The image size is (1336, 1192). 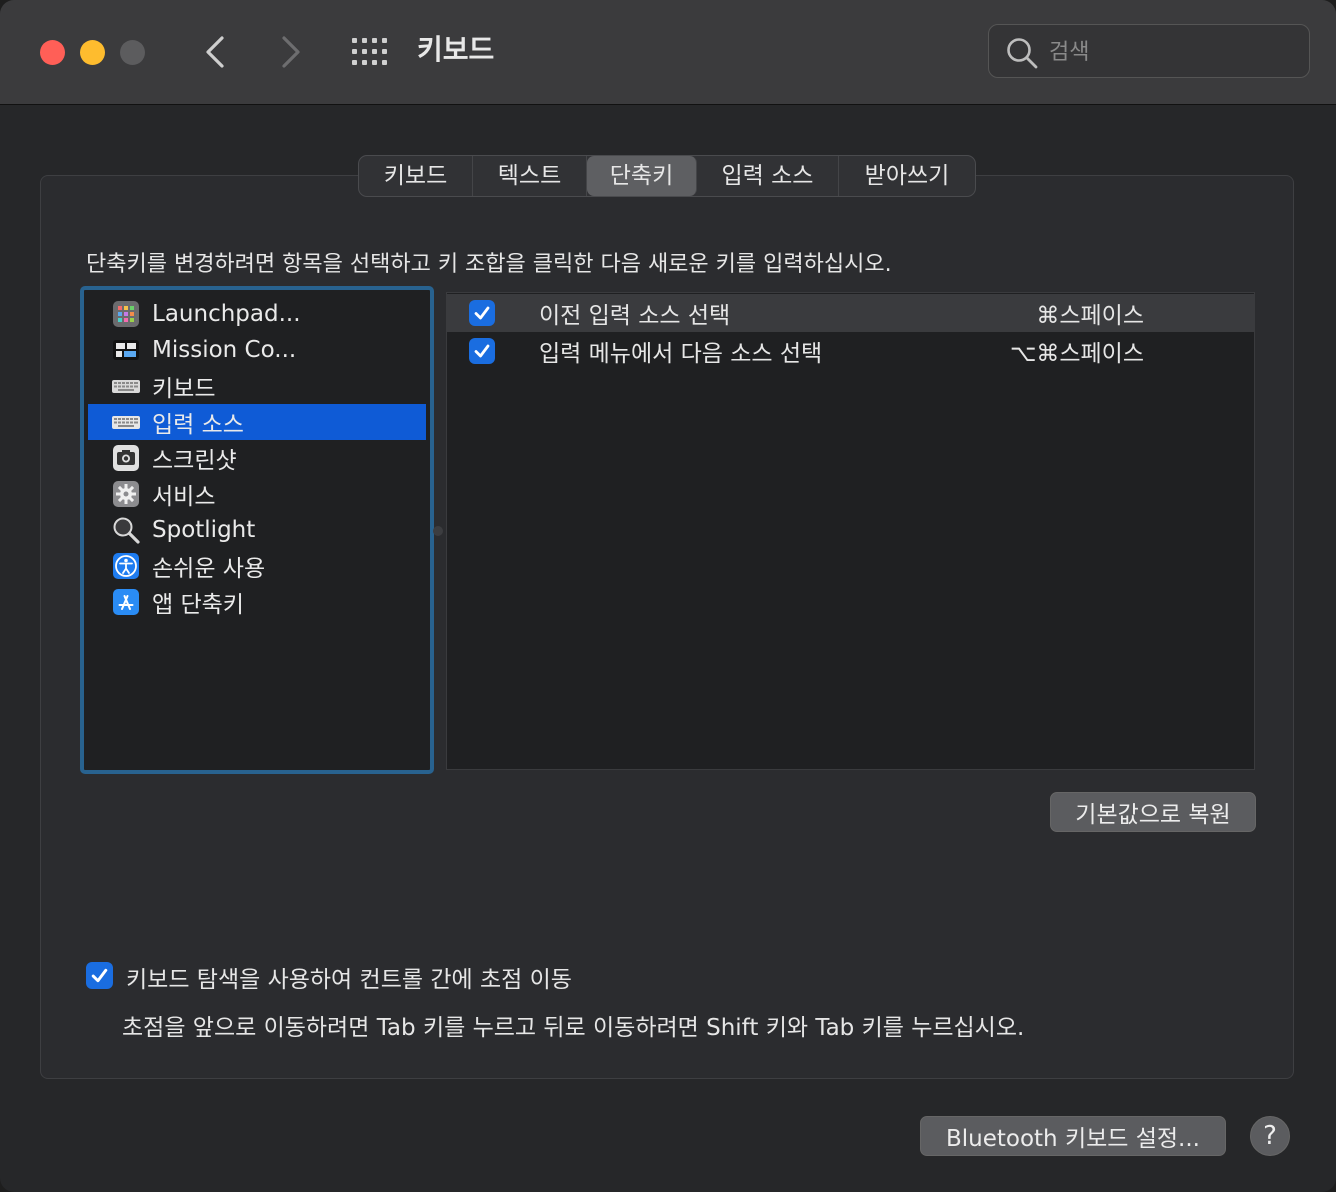 I want to click on restore-defaults-button: 기본값으로 복원, so click(x=1153, y=812).